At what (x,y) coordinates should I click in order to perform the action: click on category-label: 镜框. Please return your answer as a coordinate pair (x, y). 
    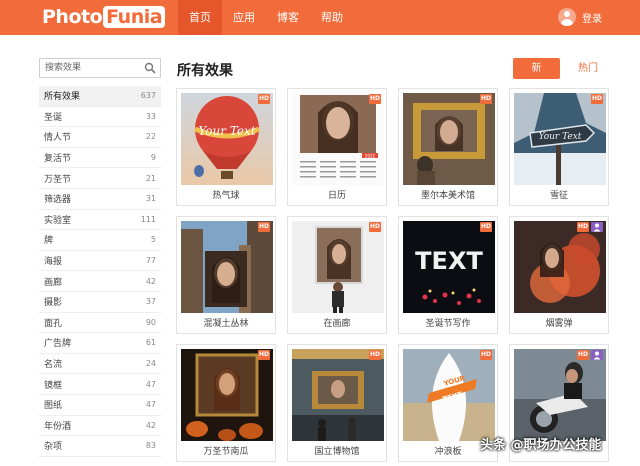
    Looking at the image, I should click on (53, 385).